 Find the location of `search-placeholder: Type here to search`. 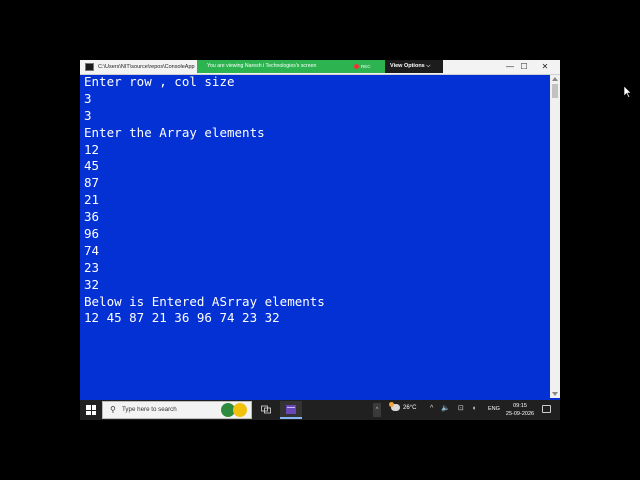

search-placeholder: Type here to search is located at coordinates (149, 409).